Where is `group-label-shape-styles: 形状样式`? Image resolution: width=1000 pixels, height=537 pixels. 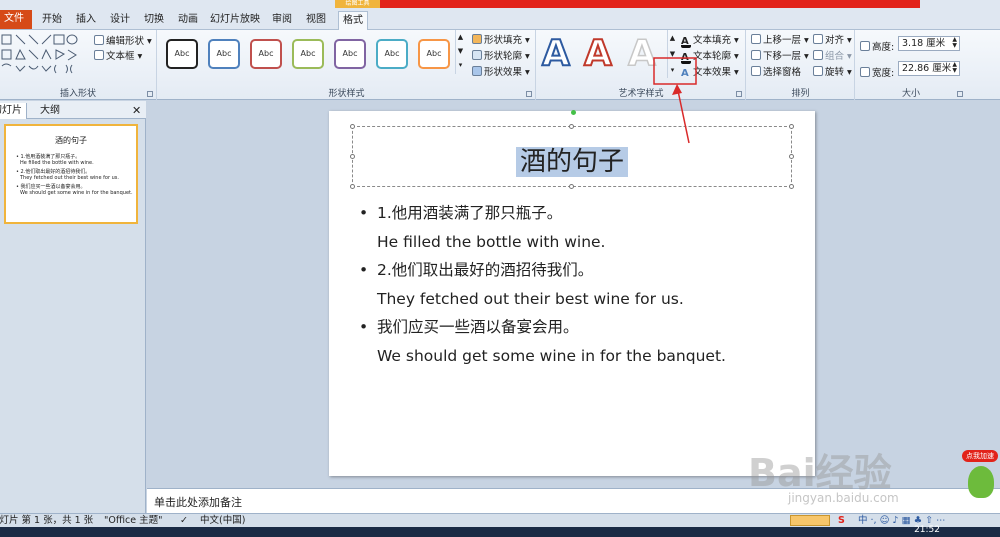
group-label-shape-styles: 形状样式 is located at coordinates (346, 94).